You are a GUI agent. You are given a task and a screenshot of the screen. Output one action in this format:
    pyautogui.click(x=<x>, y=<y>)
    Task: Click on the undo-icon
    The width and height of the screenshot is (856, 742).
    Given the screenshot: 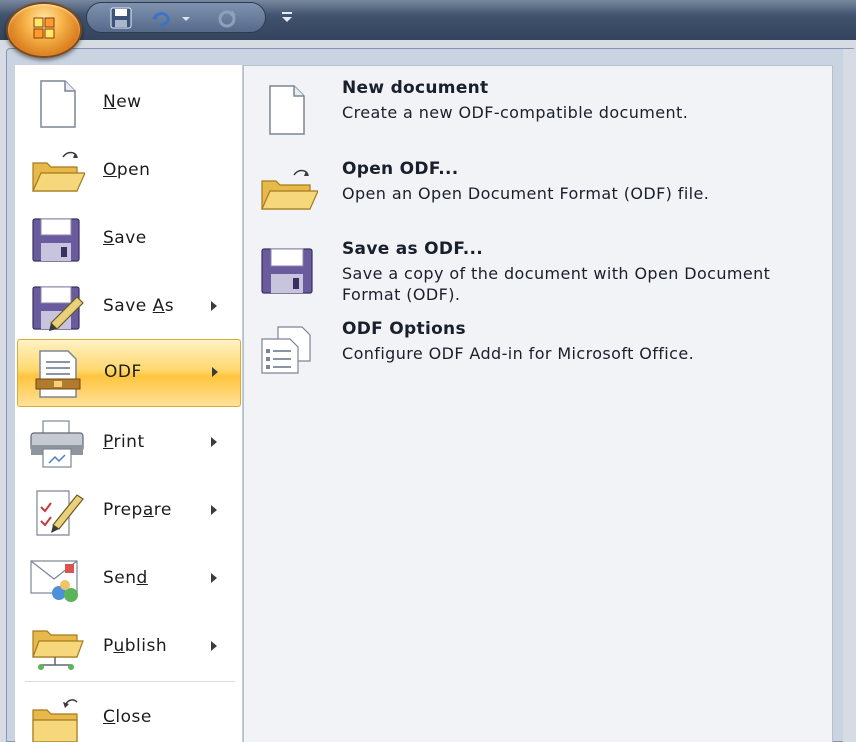 What is the action you would take?
    pyautogui.click(x=161, y=18)
    